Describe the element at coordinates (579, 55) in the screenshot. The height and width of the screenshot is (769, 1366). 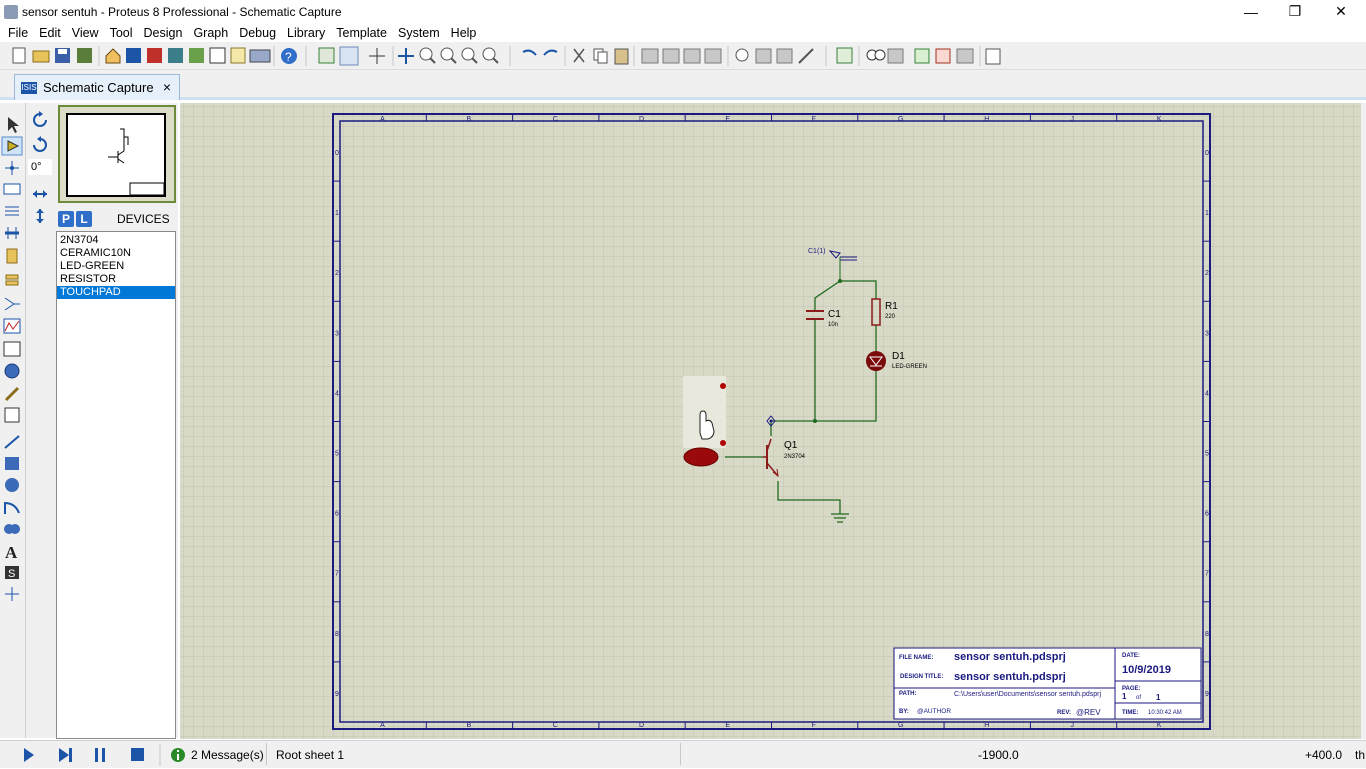
I see `cut-icon` at that location.